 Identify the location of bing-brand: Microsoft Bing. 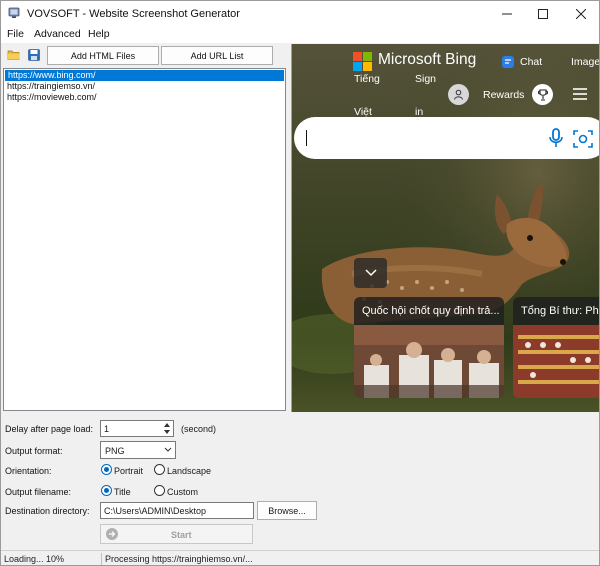
(427, 59).